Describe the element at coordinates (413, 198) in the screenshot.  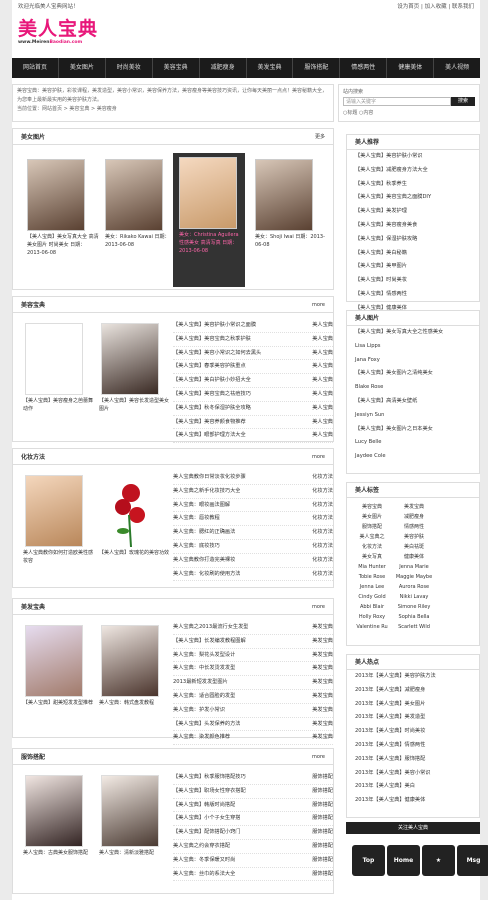
I see `sidebar-link: 【美人宝典】美容宝典之面膜DIY` at that location.